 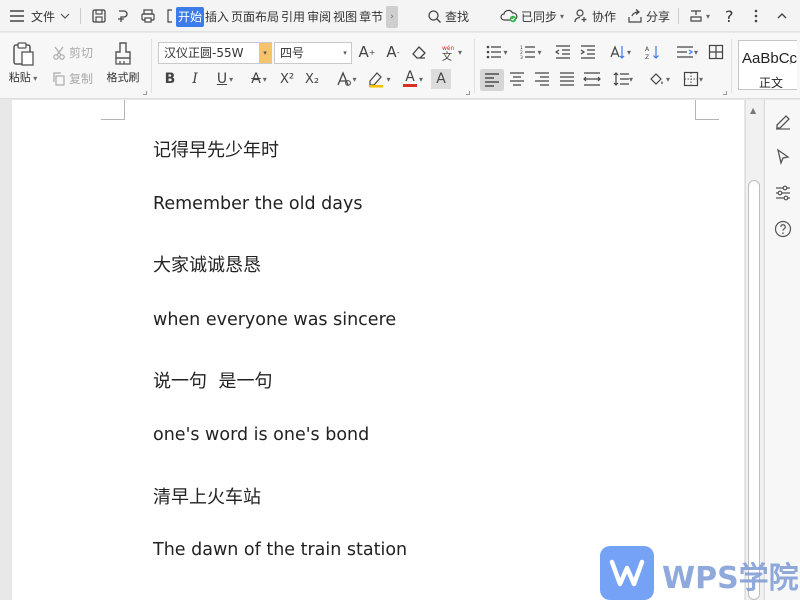 What do you see at coordinates (212, 380) in the screenshot?
I see `paragraph-5: 说一句 是一句` at bounding box center [212, 380].